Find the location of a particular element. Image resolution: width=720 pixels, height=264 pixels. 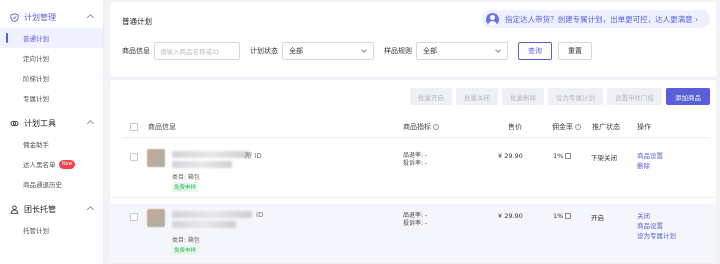

sample-rule-select: 全部 is located at coordinates (462, 51).